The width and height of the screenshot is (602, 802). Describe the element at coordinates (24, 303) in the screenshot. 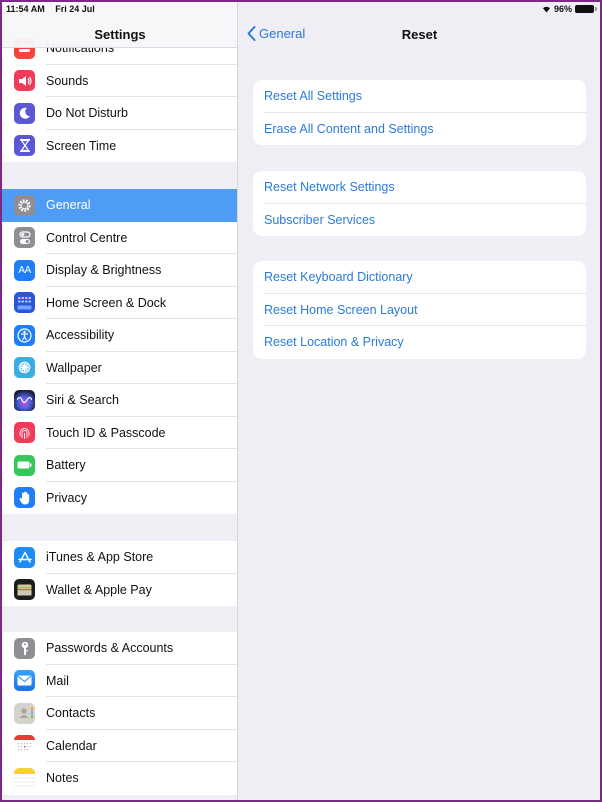

I see `home-grid-icon` at that location.